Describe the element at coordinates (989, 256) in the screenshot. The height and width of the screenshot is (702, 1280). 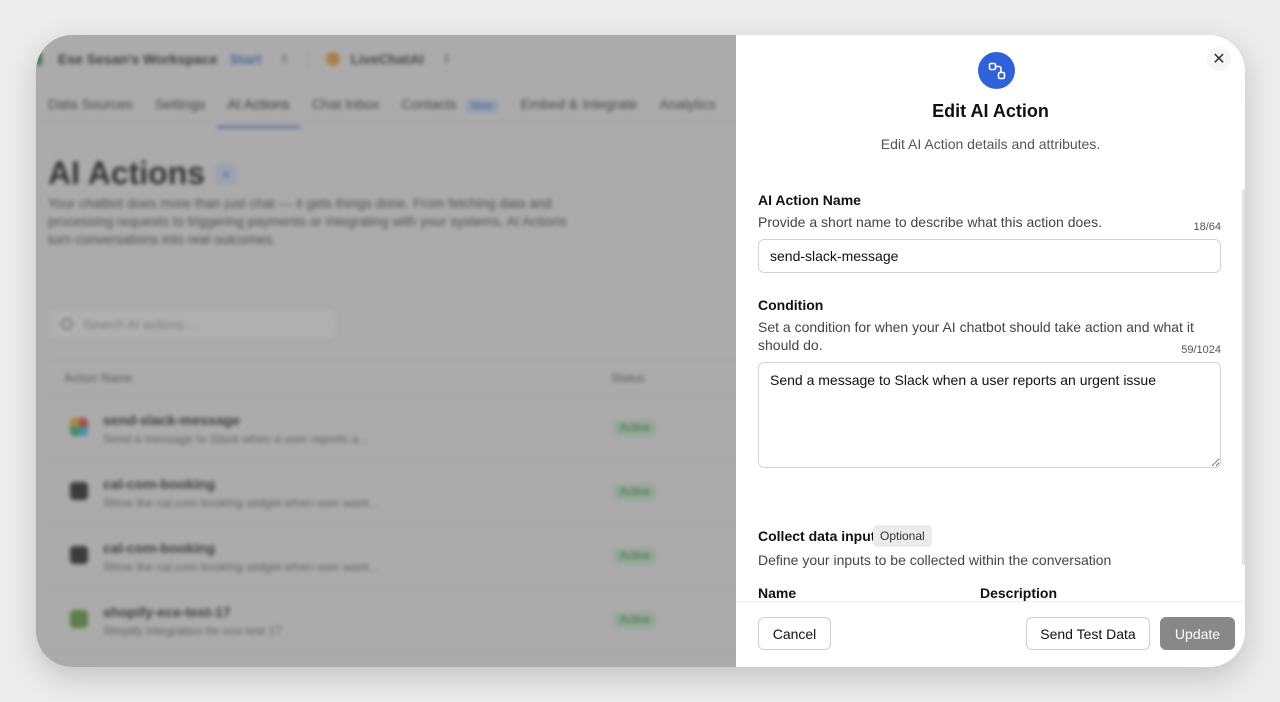
I see `action-name-input` at that location.